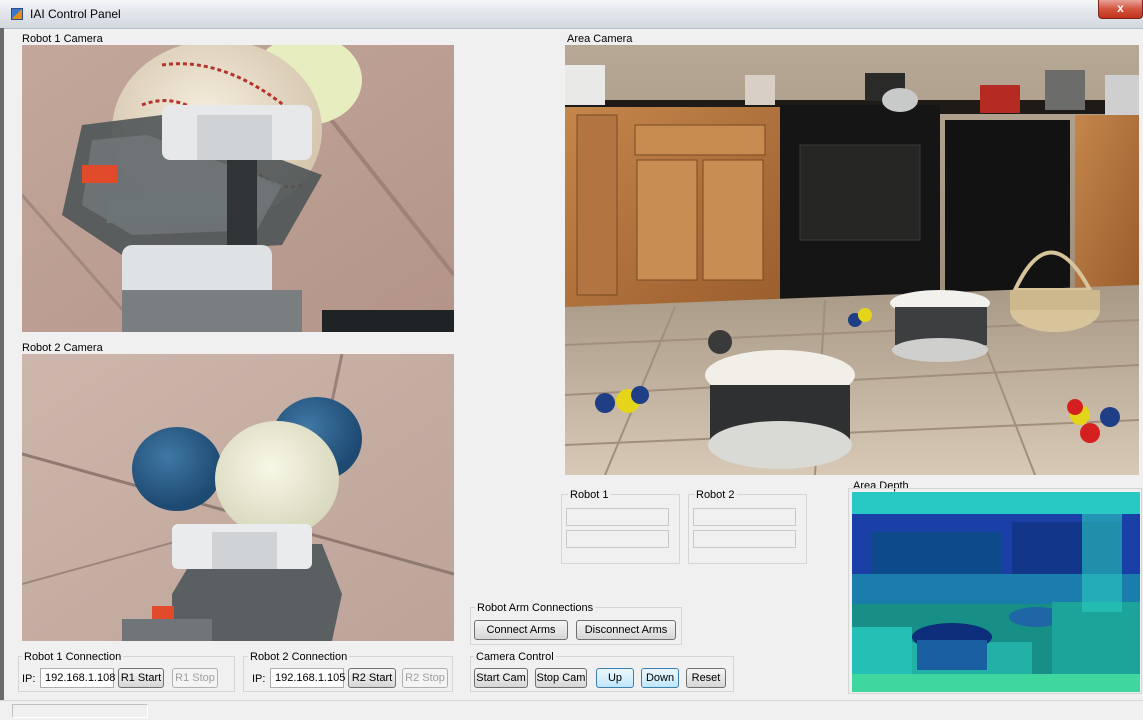 This screenshot has height=720, width=1143. What do you see at coordinates (1120, 9) in the screenshot?
I see `close-button: x` at bounding box center [1120, 9].